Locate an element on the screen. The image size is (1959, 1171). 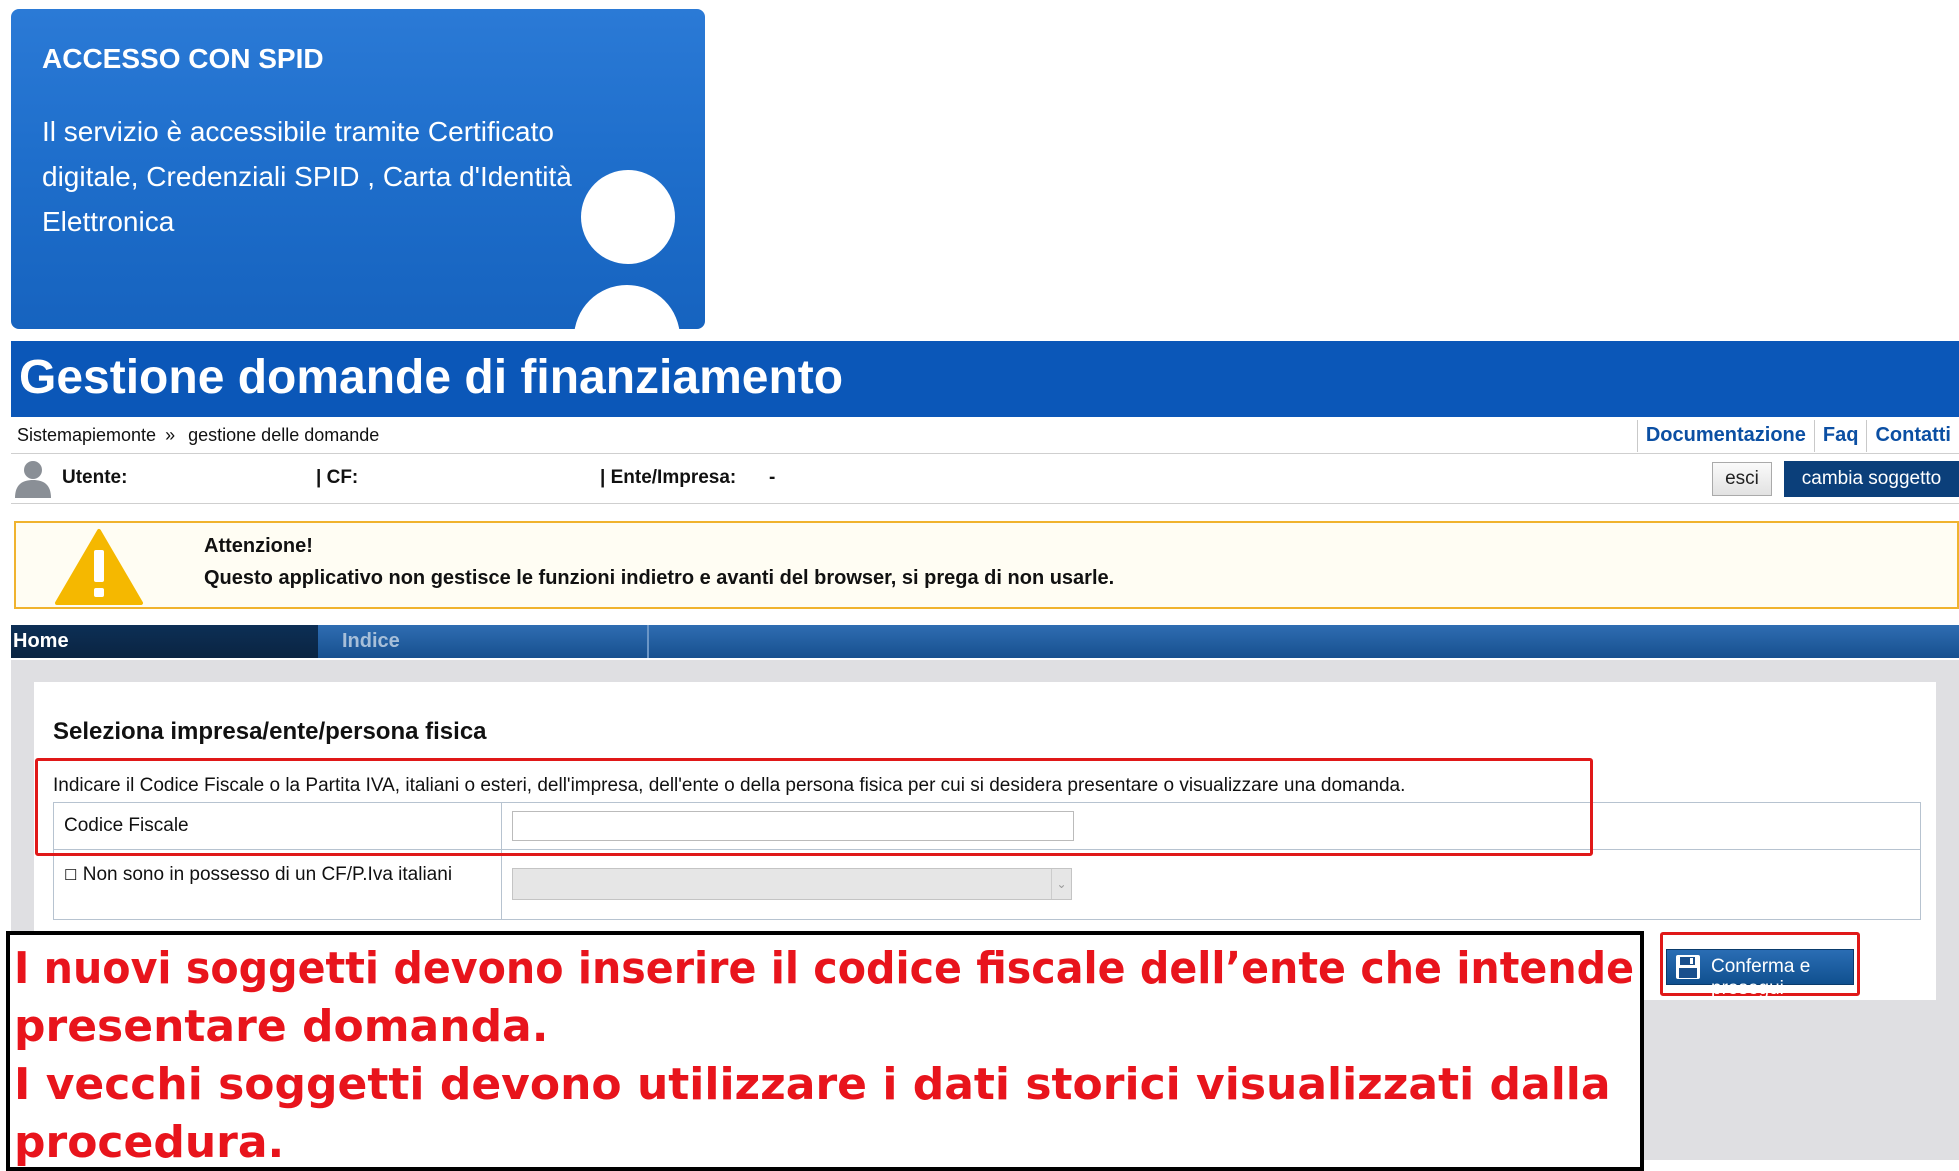
esci-button: esci is located at coordinates (1742, 479).